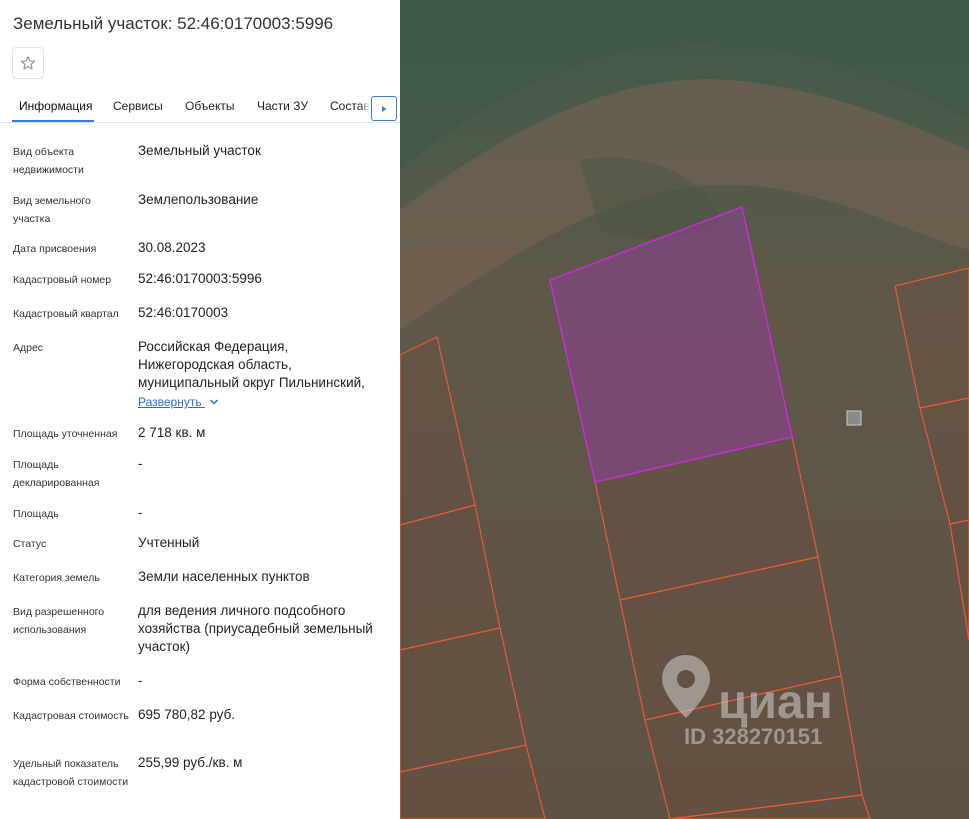  I want to click on triangle-right-icon, so click(384, 108).